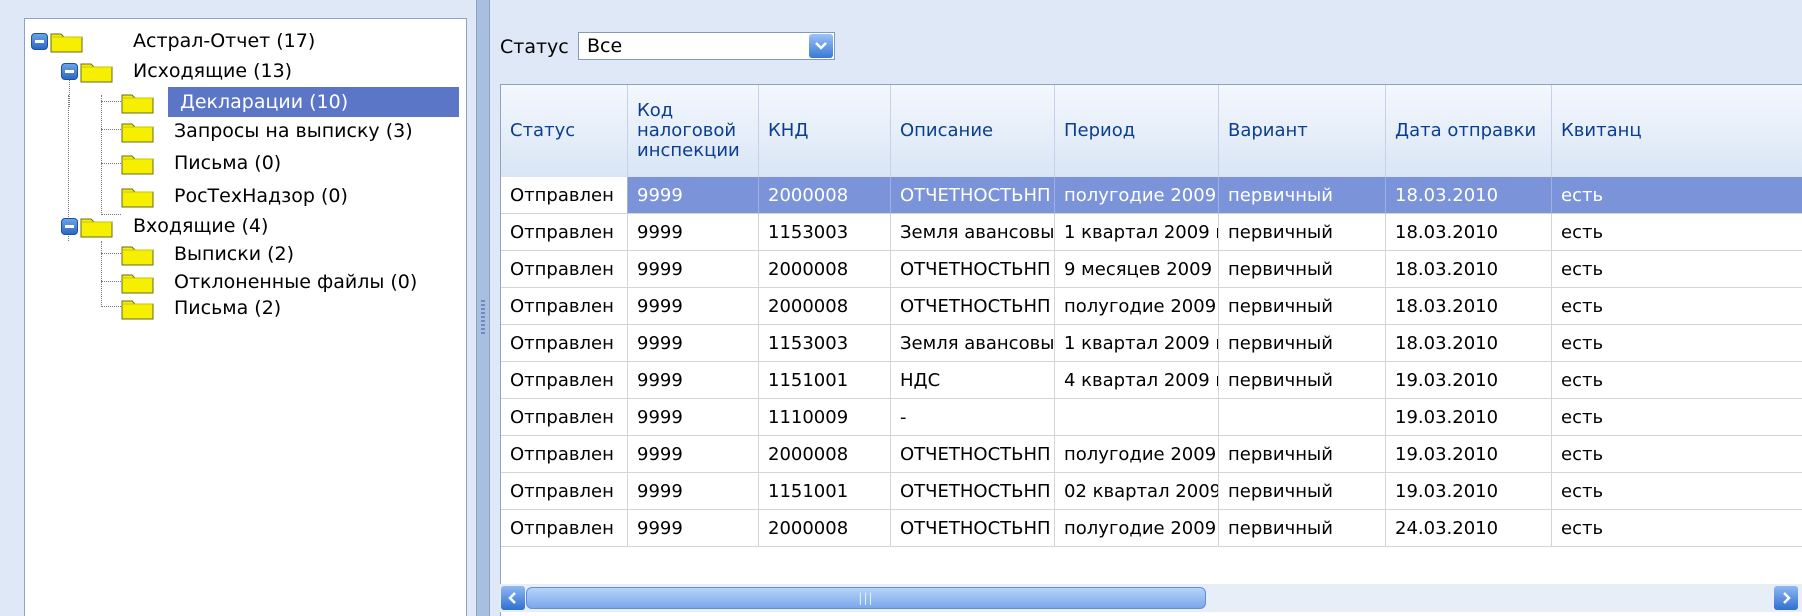 The image size is (1802, 616). What do you see at coordinates (1469, 528) in the screenshot?
I see `cell-send-date: 24.03.2010` at bounding box center [1469, 528].